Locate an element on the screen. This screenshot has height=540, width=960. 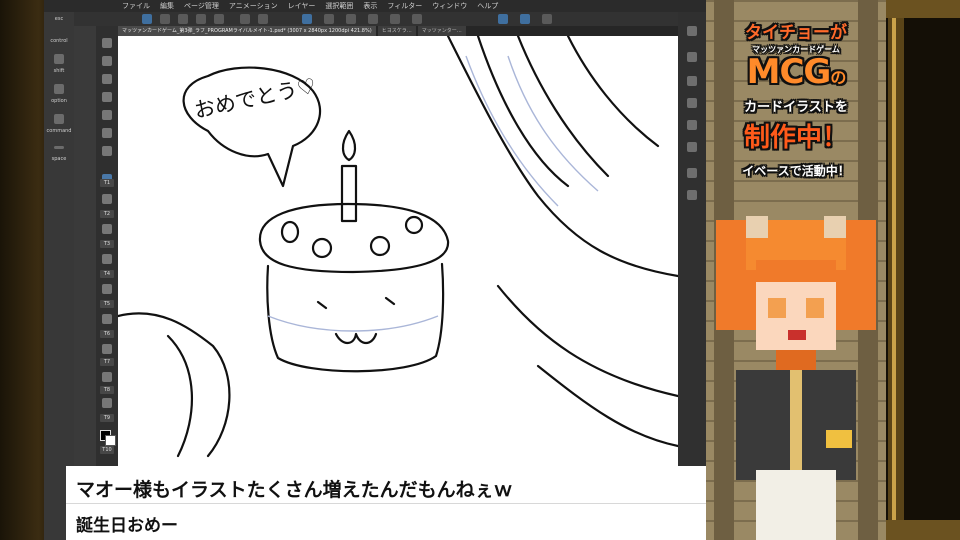
control-key: control is located at coordinates (59, 41).